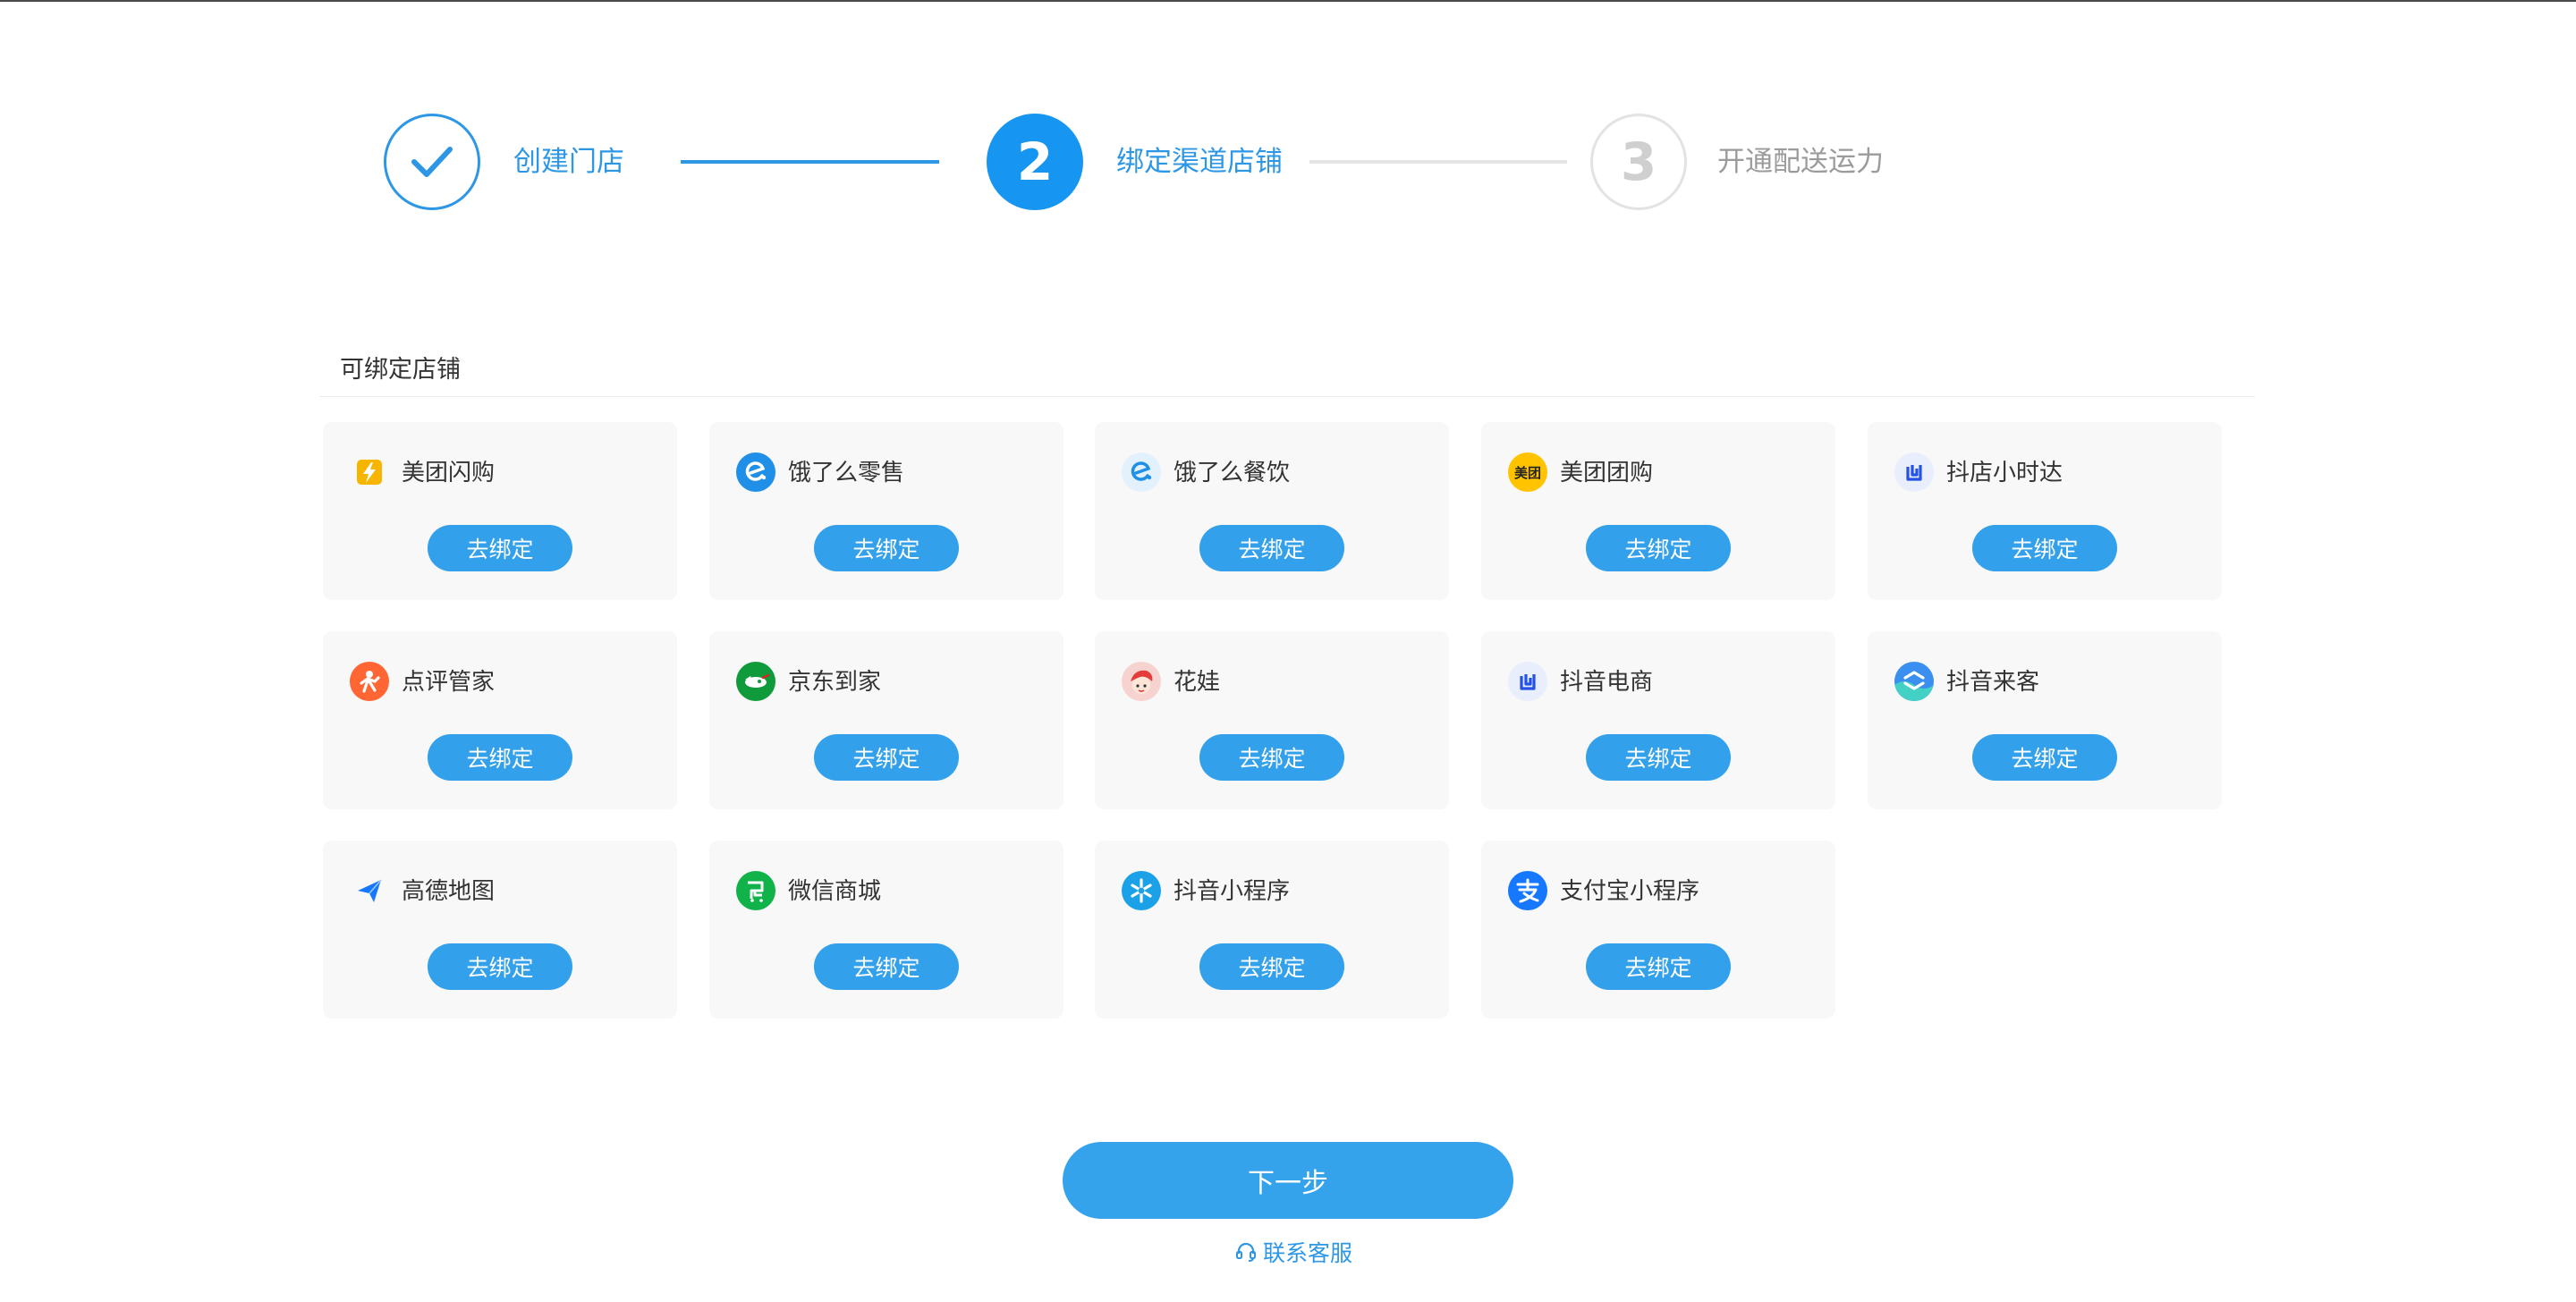  Describe the element at coordinates (1232, 472) in the screenshot. I see `channel-name: 饿了么餐饮` at that location.